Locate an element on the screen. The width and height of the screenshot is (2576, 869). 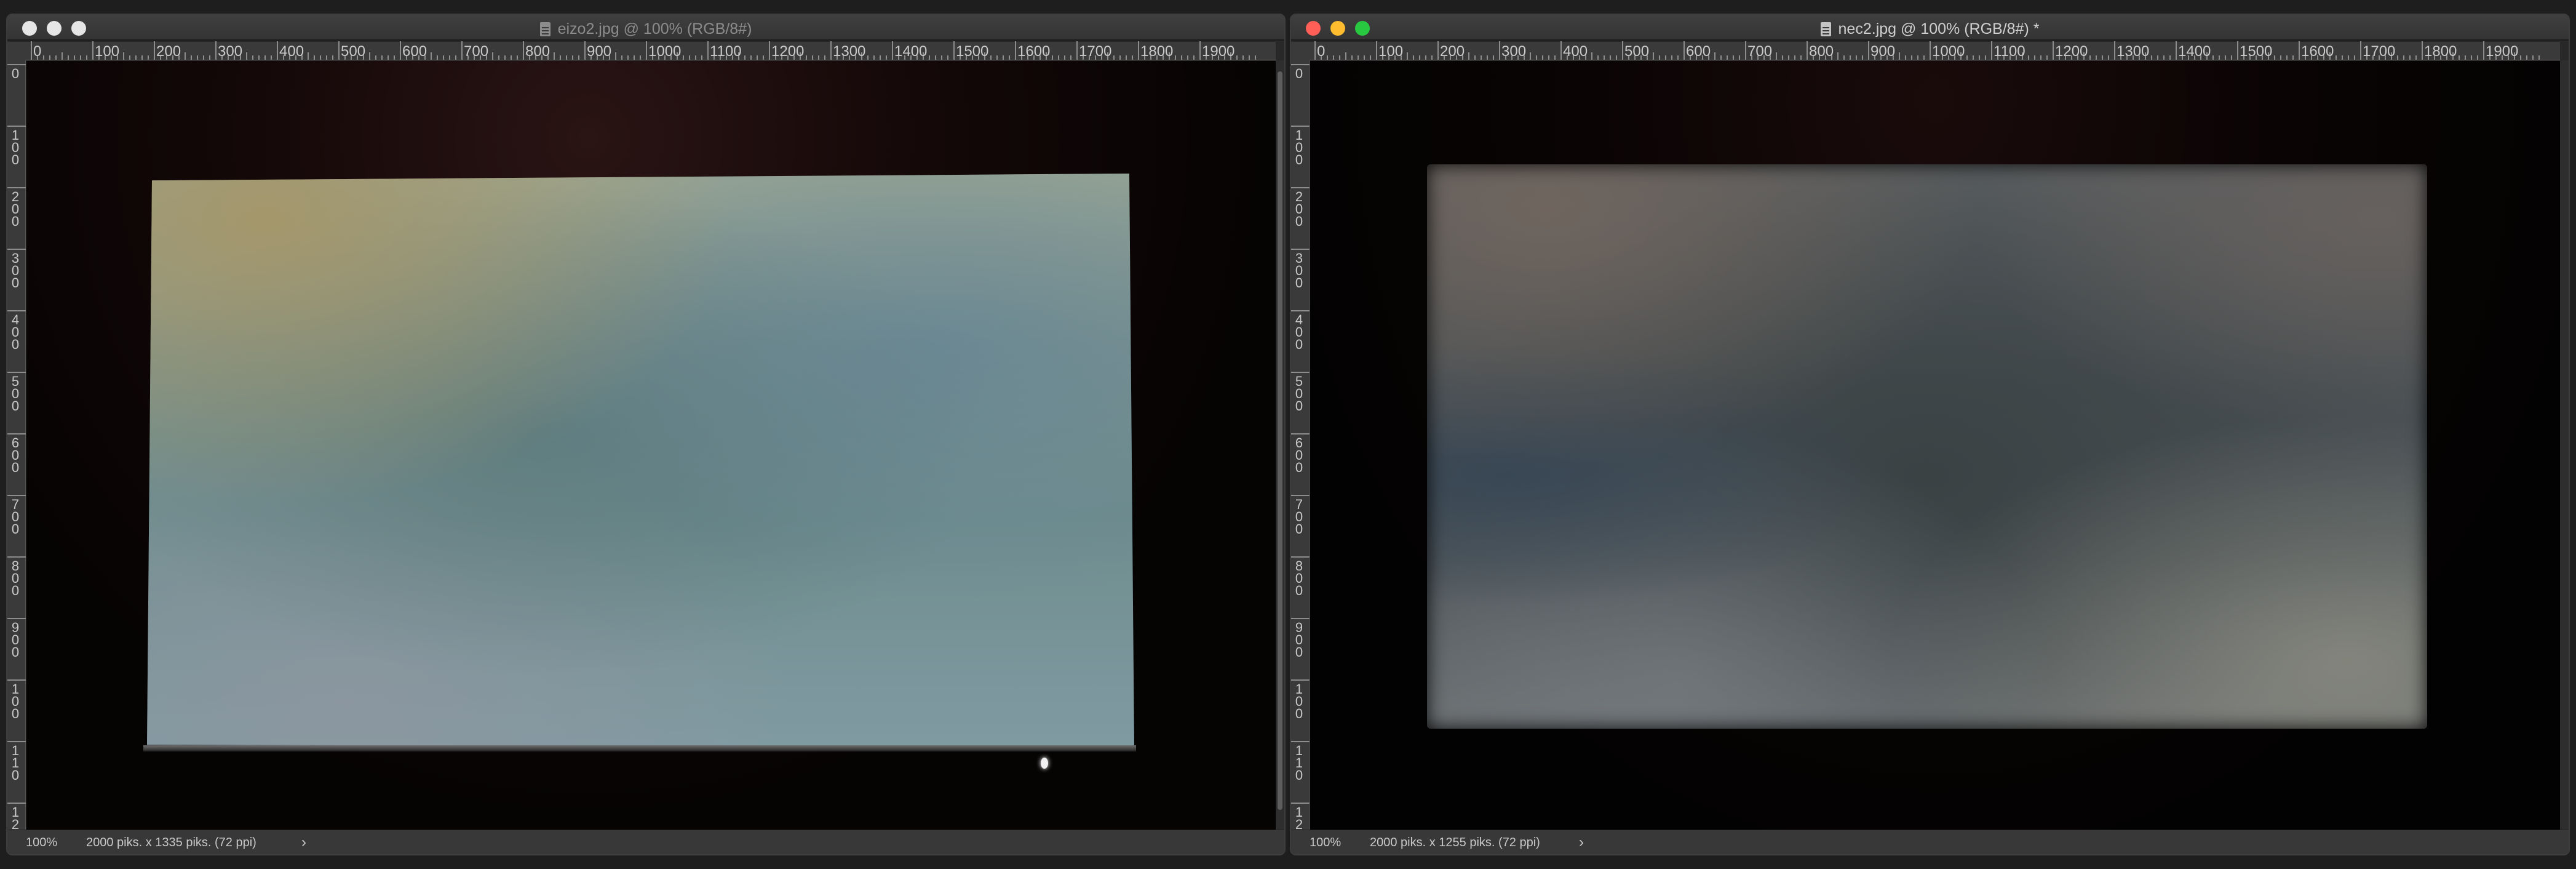
ruler-label: 400 is located at coordinates (1575, 51).